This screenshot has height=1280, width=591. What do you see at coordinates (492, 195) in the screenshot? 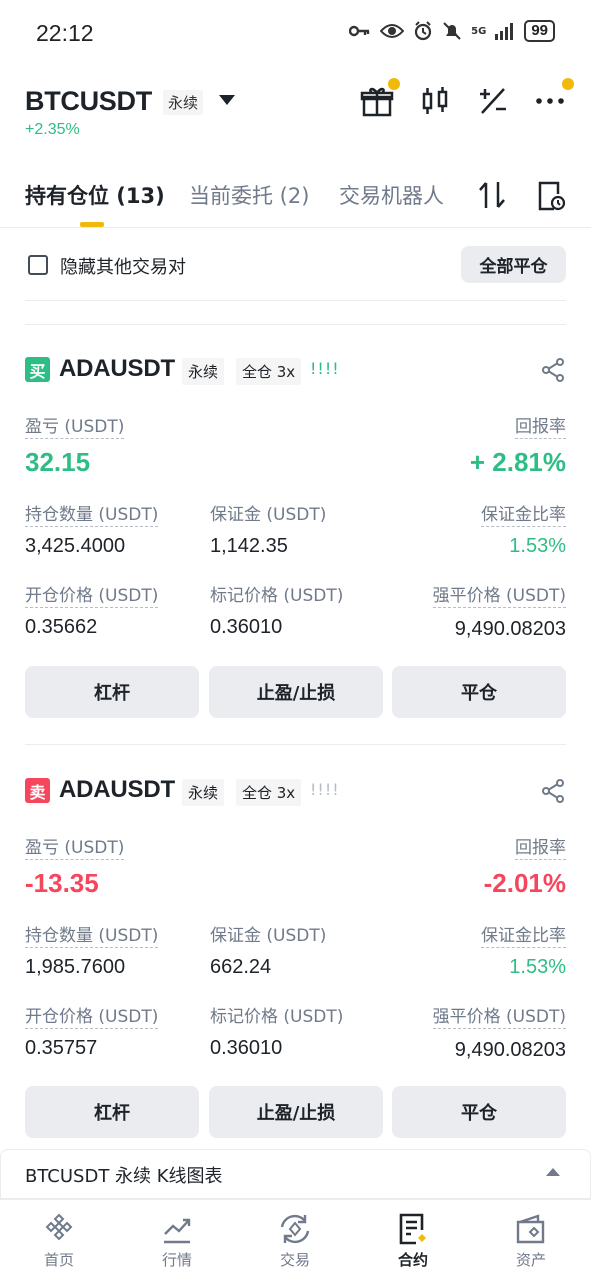
I see `sort-icon` at bounding box center [492, 195].